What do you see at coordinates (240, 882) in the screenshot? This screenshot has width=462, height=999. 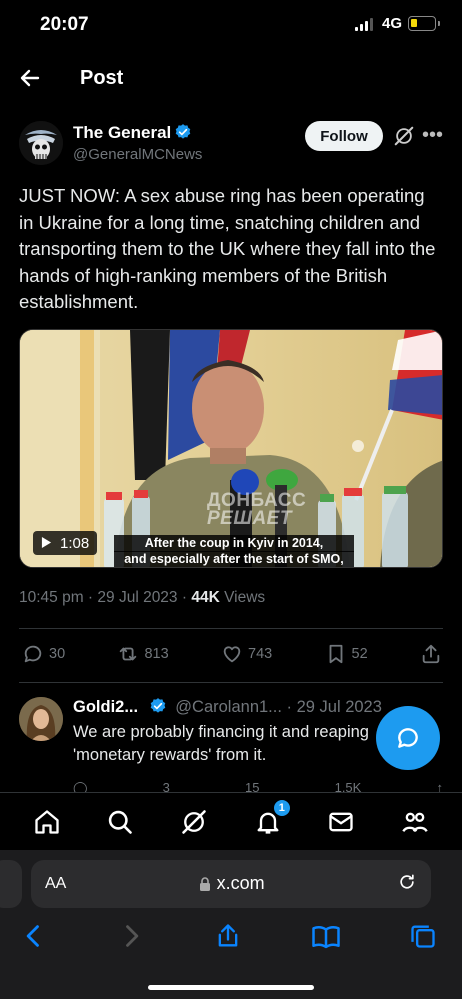 I see `url-text: x.com` at bounding box center [240, 882].